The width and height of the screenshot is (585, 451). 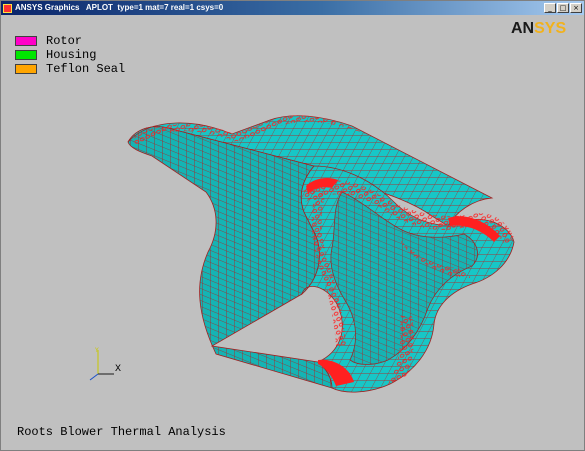 I want to click on legend-item-rotor: Rotor, so click(x=70, y=41).